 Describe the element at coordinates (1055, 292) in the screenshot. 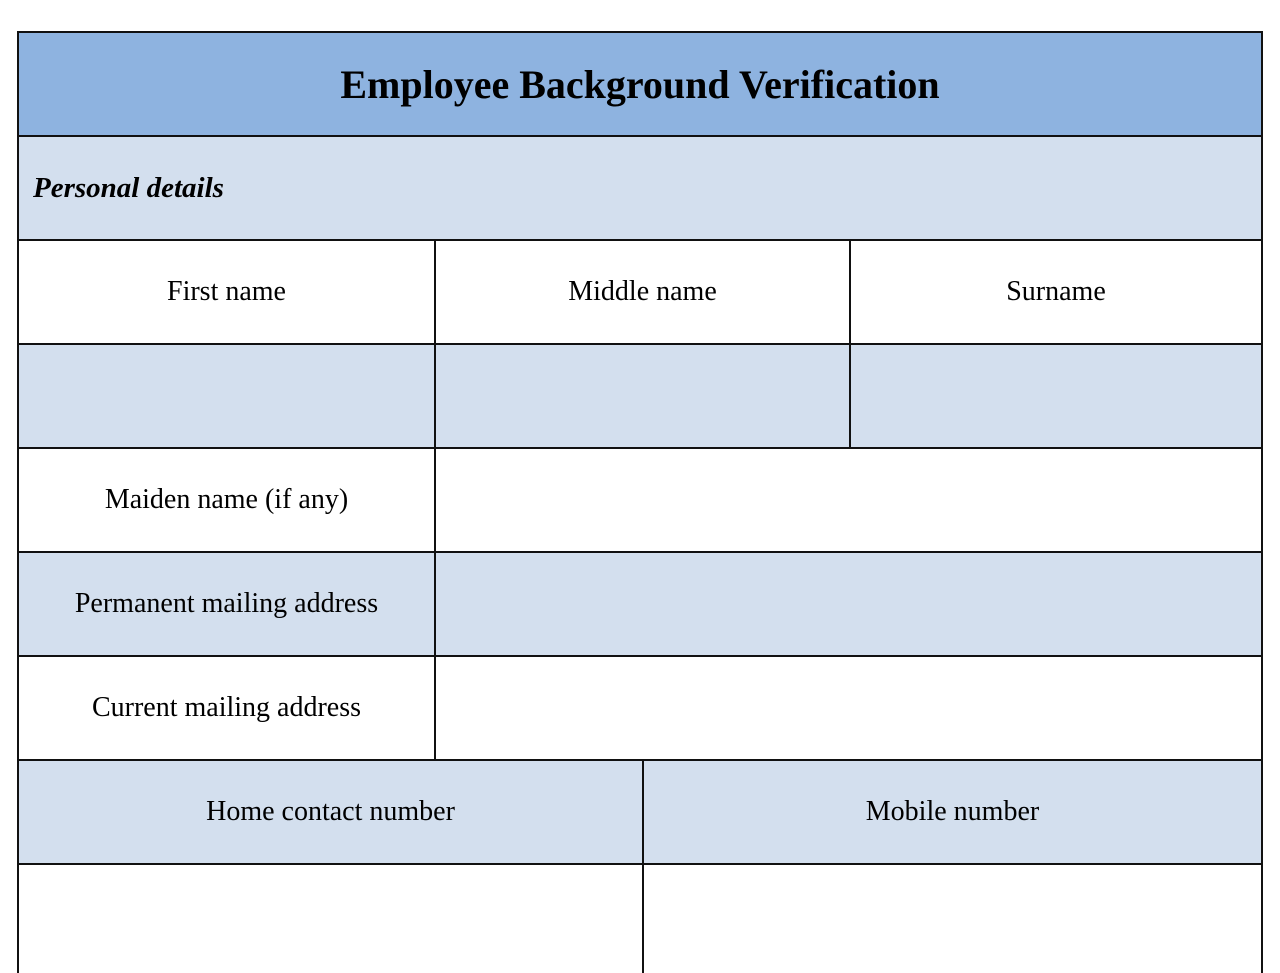

I see `surname-label: Surname` at that location.